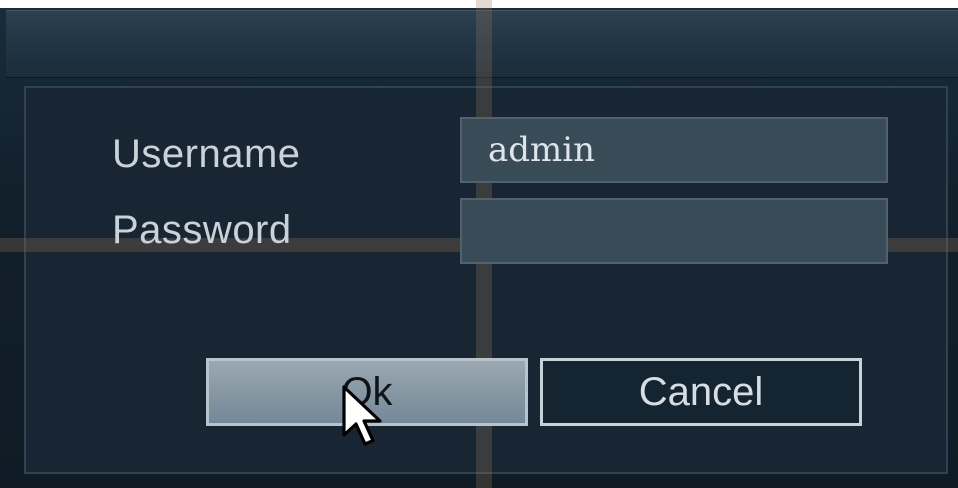 The image size is (958, 488). Describe the element at coordinates (674, 150) in the screenshot. I see `username-field` at that location.